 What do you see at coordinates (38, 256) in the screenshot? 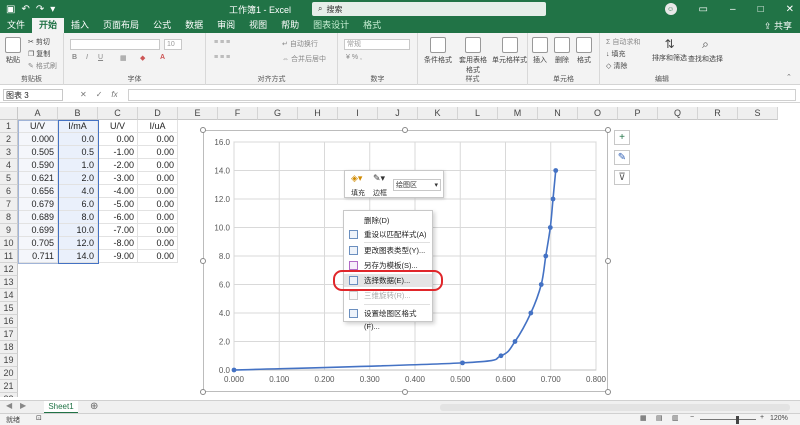
I see `table-cell: 0.711` at bounding box center [38, 256].